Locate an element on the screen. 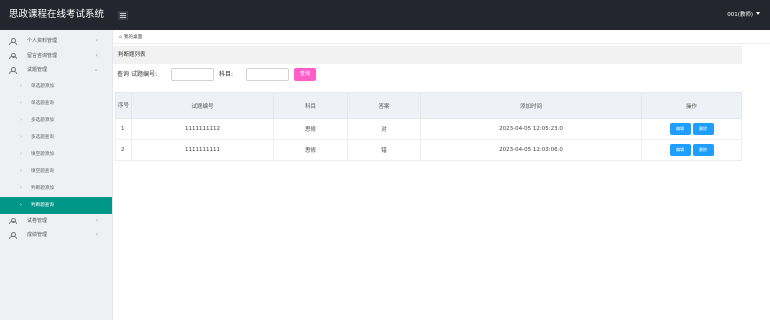  user-name: 001(教师) is located at coordinates (740, 15).